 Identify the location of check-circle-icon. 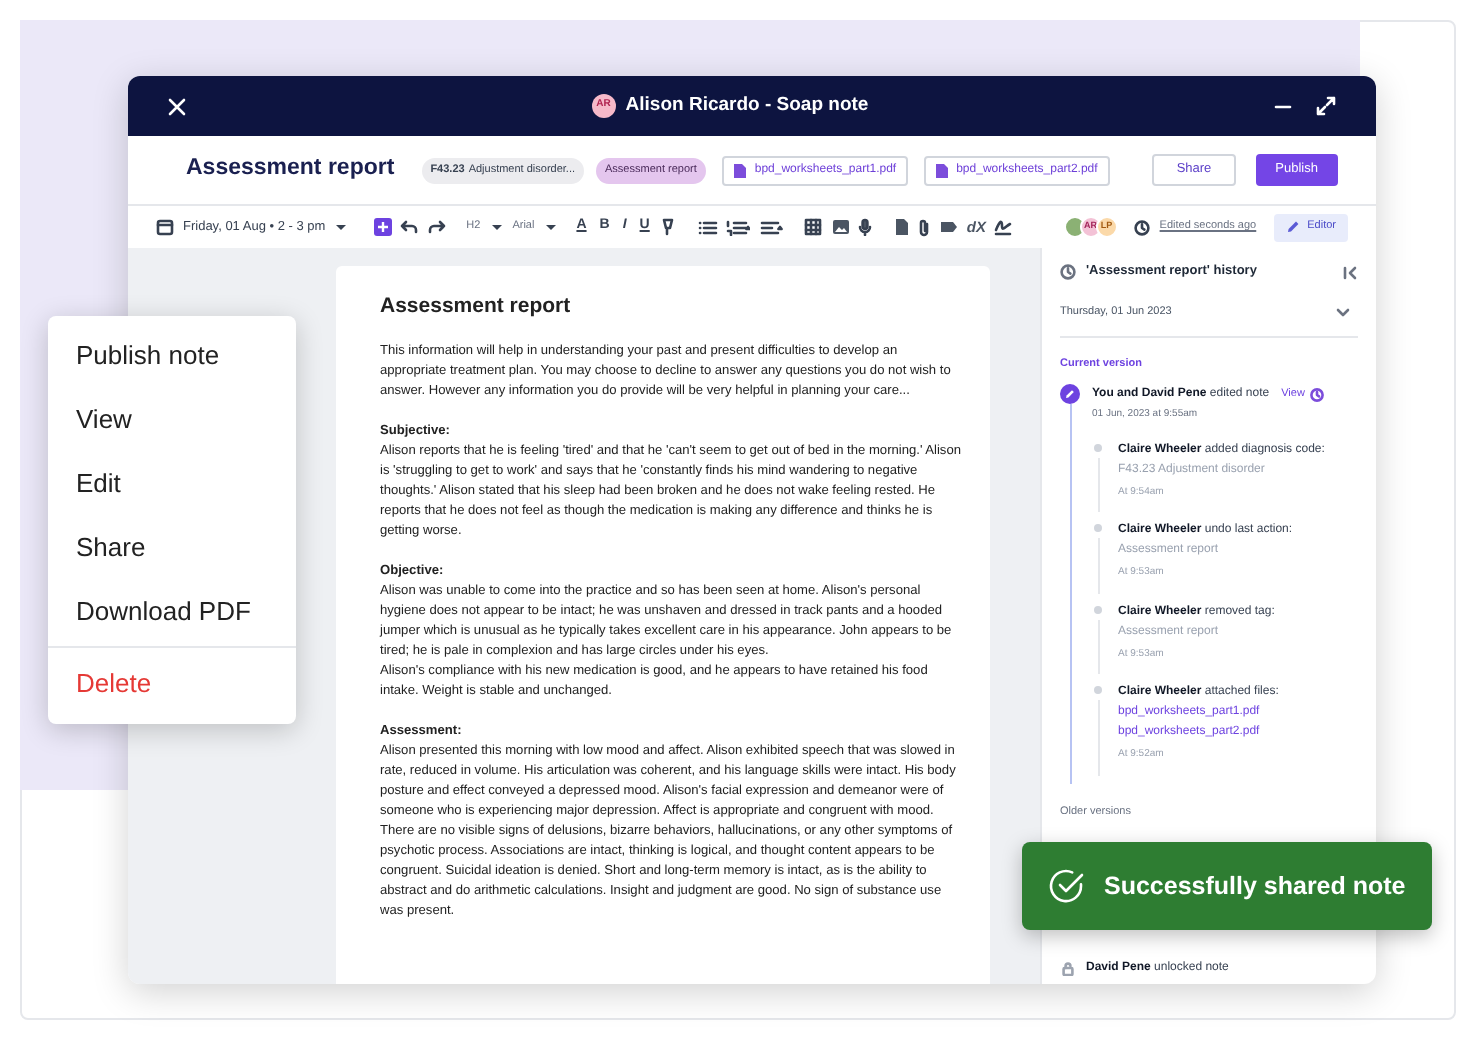
(1066, 886).